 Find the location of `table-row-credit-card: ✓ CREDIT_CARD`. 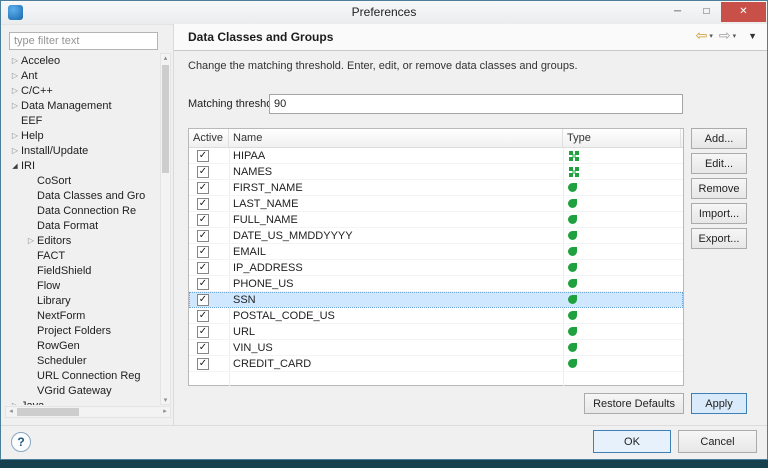

table-row-credit-card: ✓ CREDIT_CARD is located at coordinates (436, 364).